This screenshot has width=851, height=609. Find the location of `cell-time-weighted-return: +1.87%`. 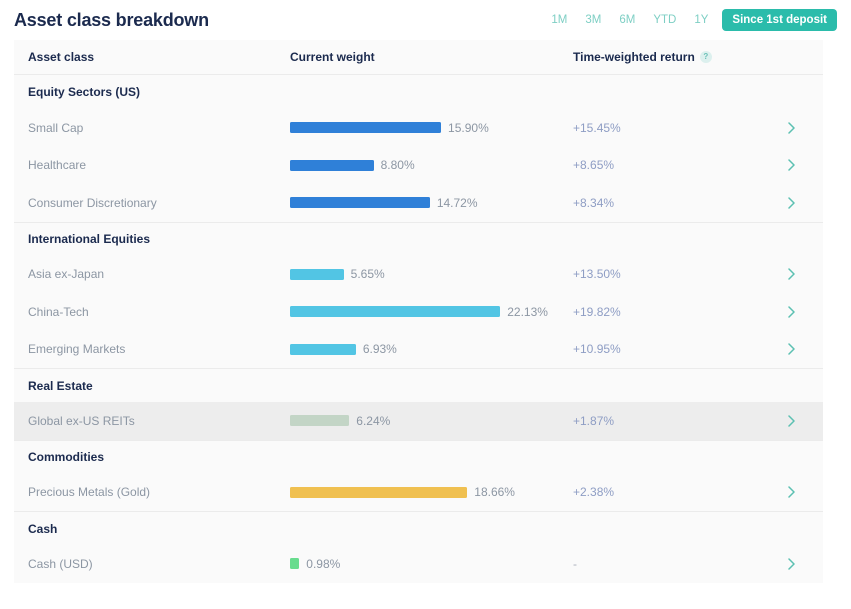

cell-time-weighted-return: +1.87% is located at coordinates (594, 420).